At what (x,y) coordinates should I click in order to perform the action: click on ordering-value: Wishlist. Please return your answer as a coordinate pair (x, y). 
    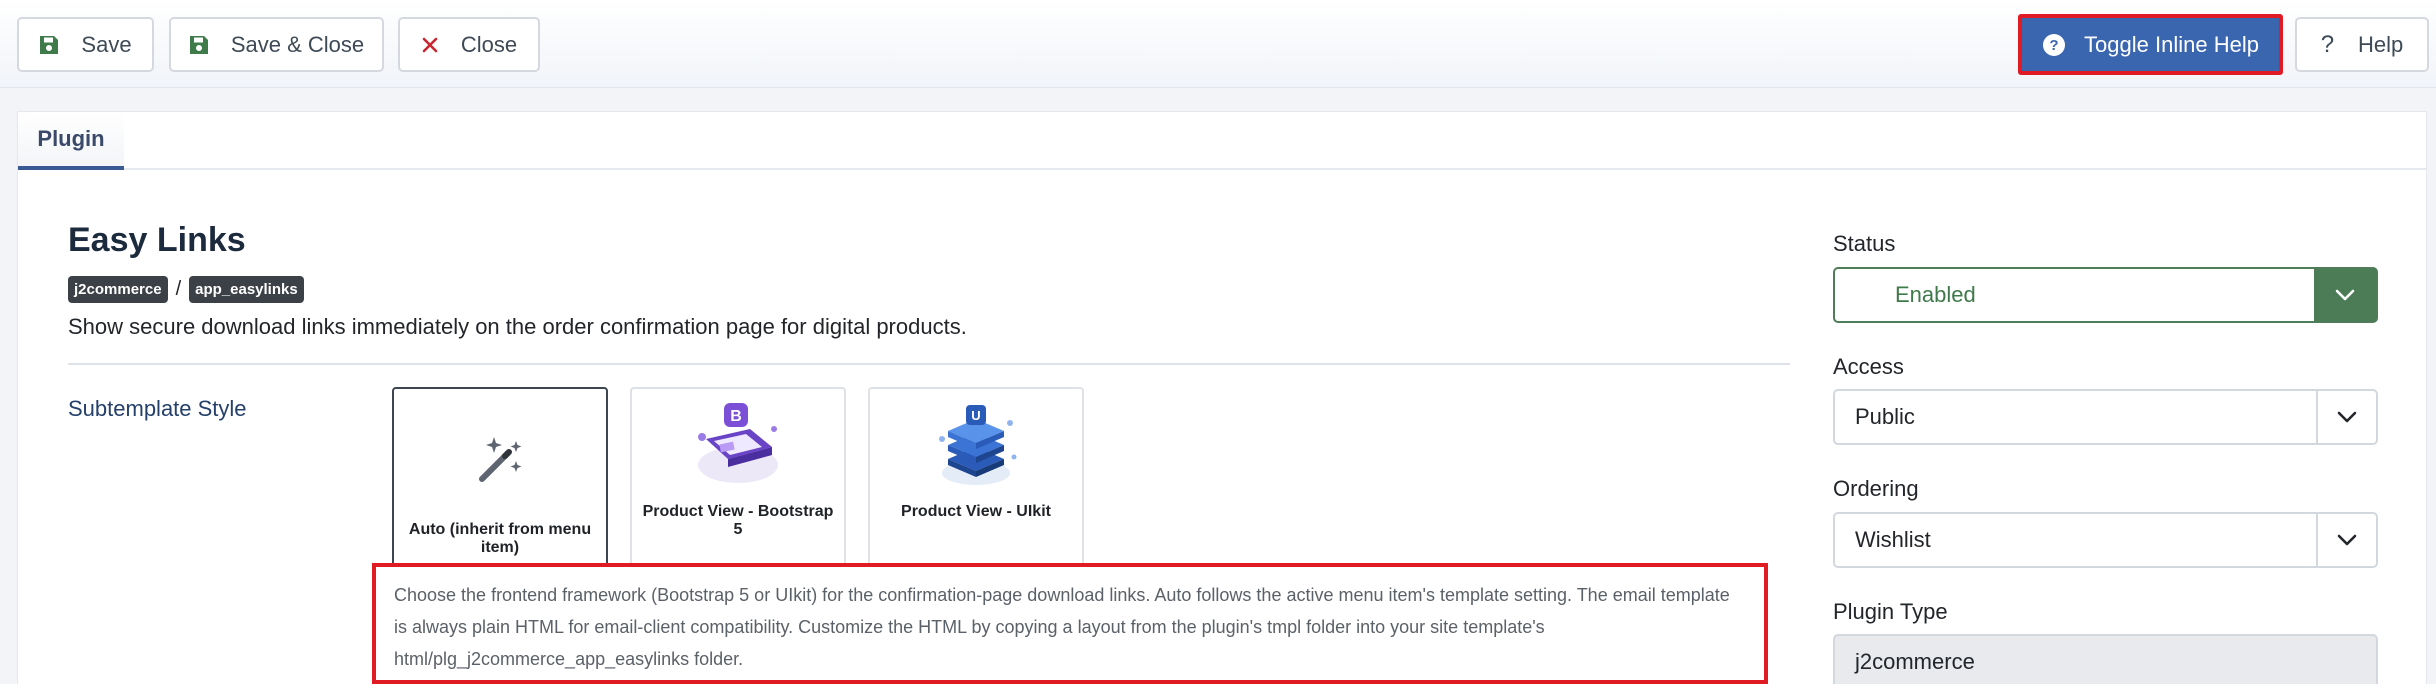
    Looking at the image, I should click on (1893, 539).